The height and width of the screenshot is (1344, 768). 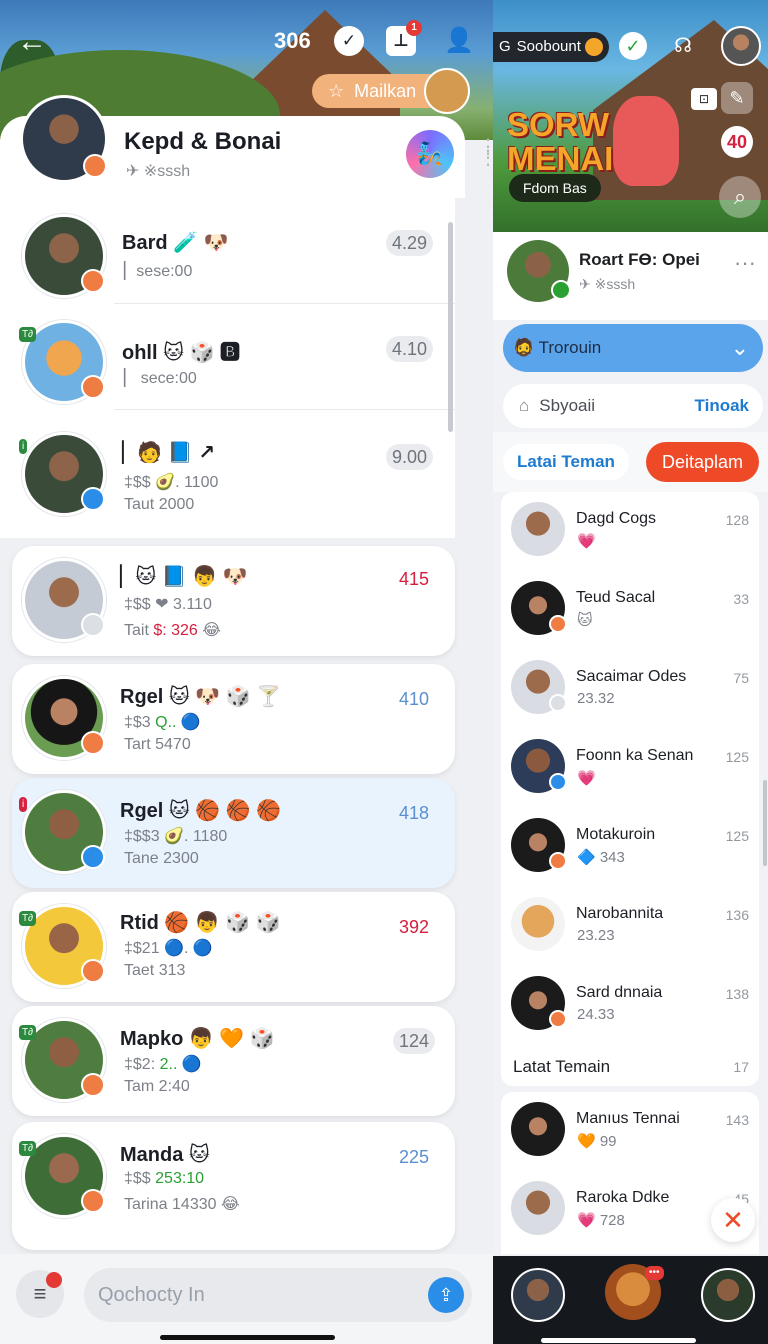 I want to click on friend-status: 💗, so click(x=586, y=541).